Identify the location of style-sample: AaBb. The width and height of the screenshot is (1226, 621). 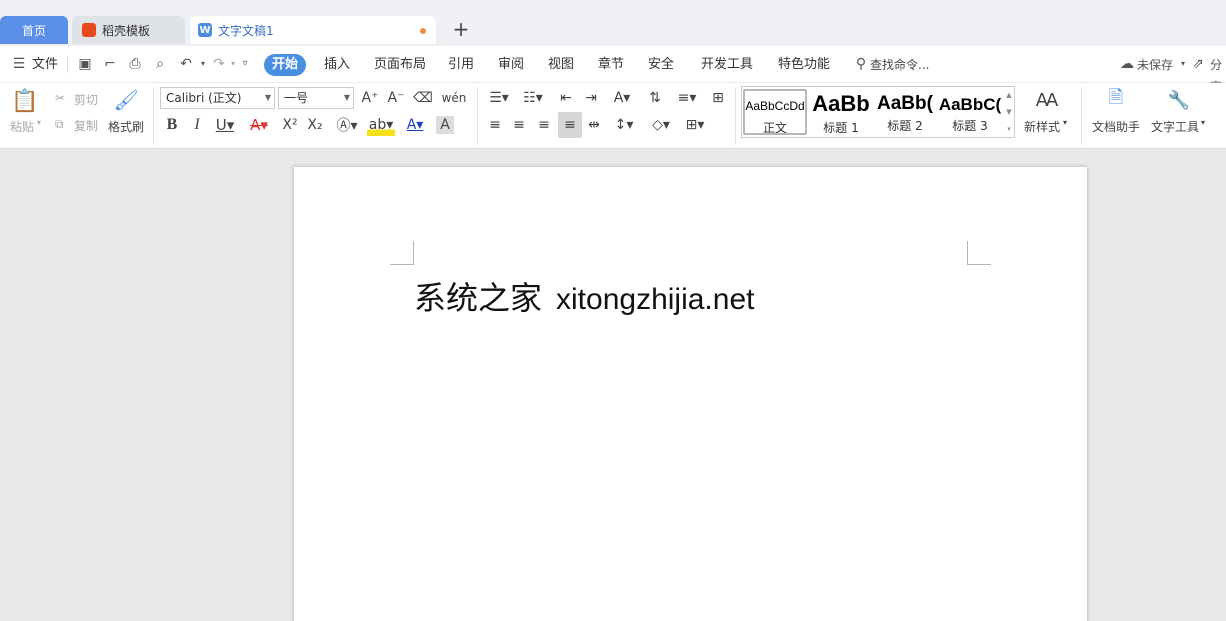
(841, 104).